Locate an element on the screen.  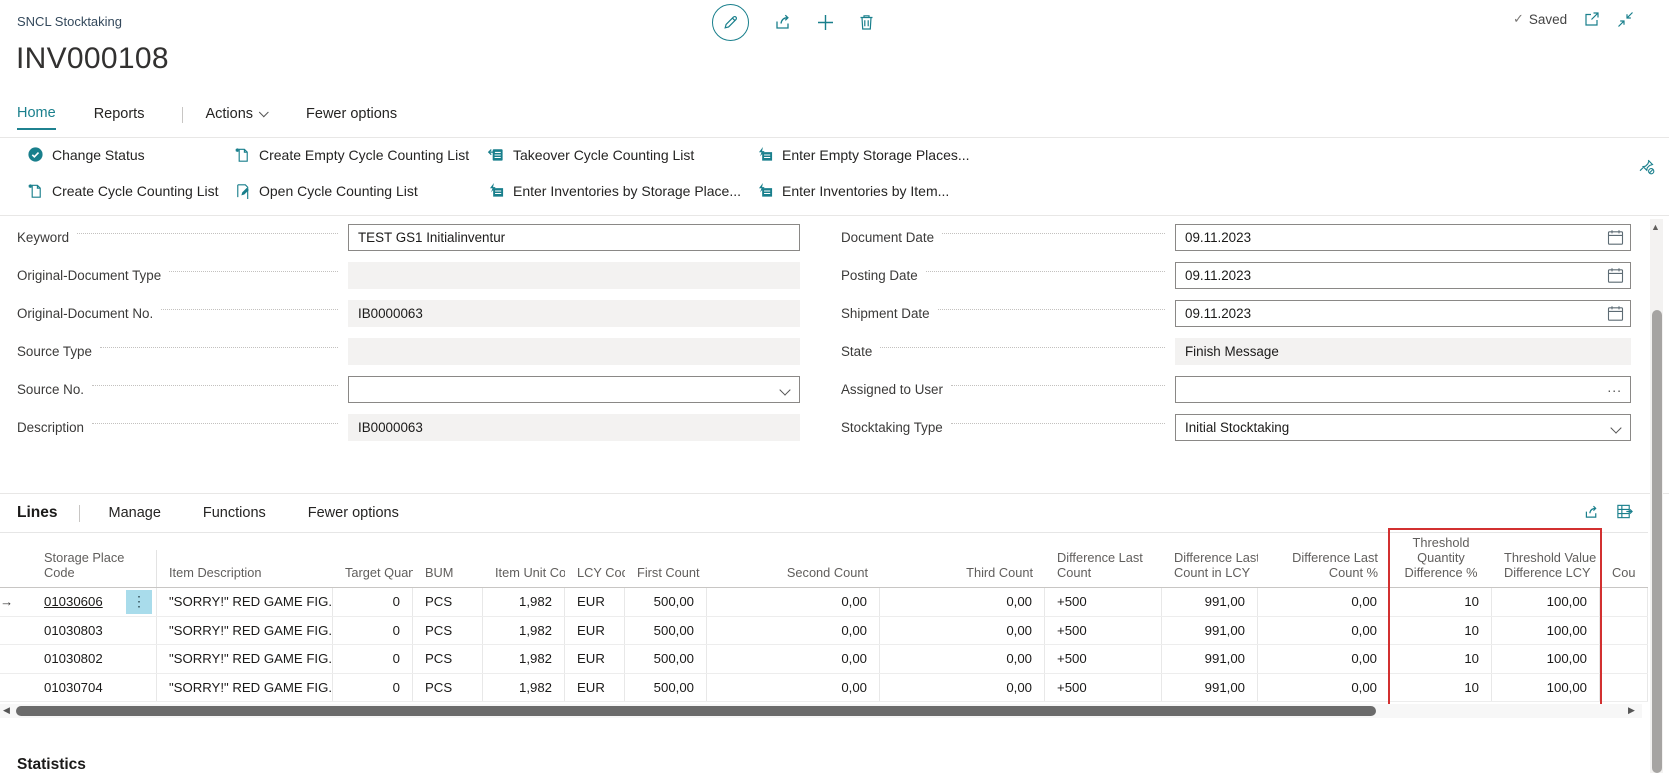
field-stocktaking-type: Stocktaking Type Initial Stocktaking is located at coordinates (1236, 427).